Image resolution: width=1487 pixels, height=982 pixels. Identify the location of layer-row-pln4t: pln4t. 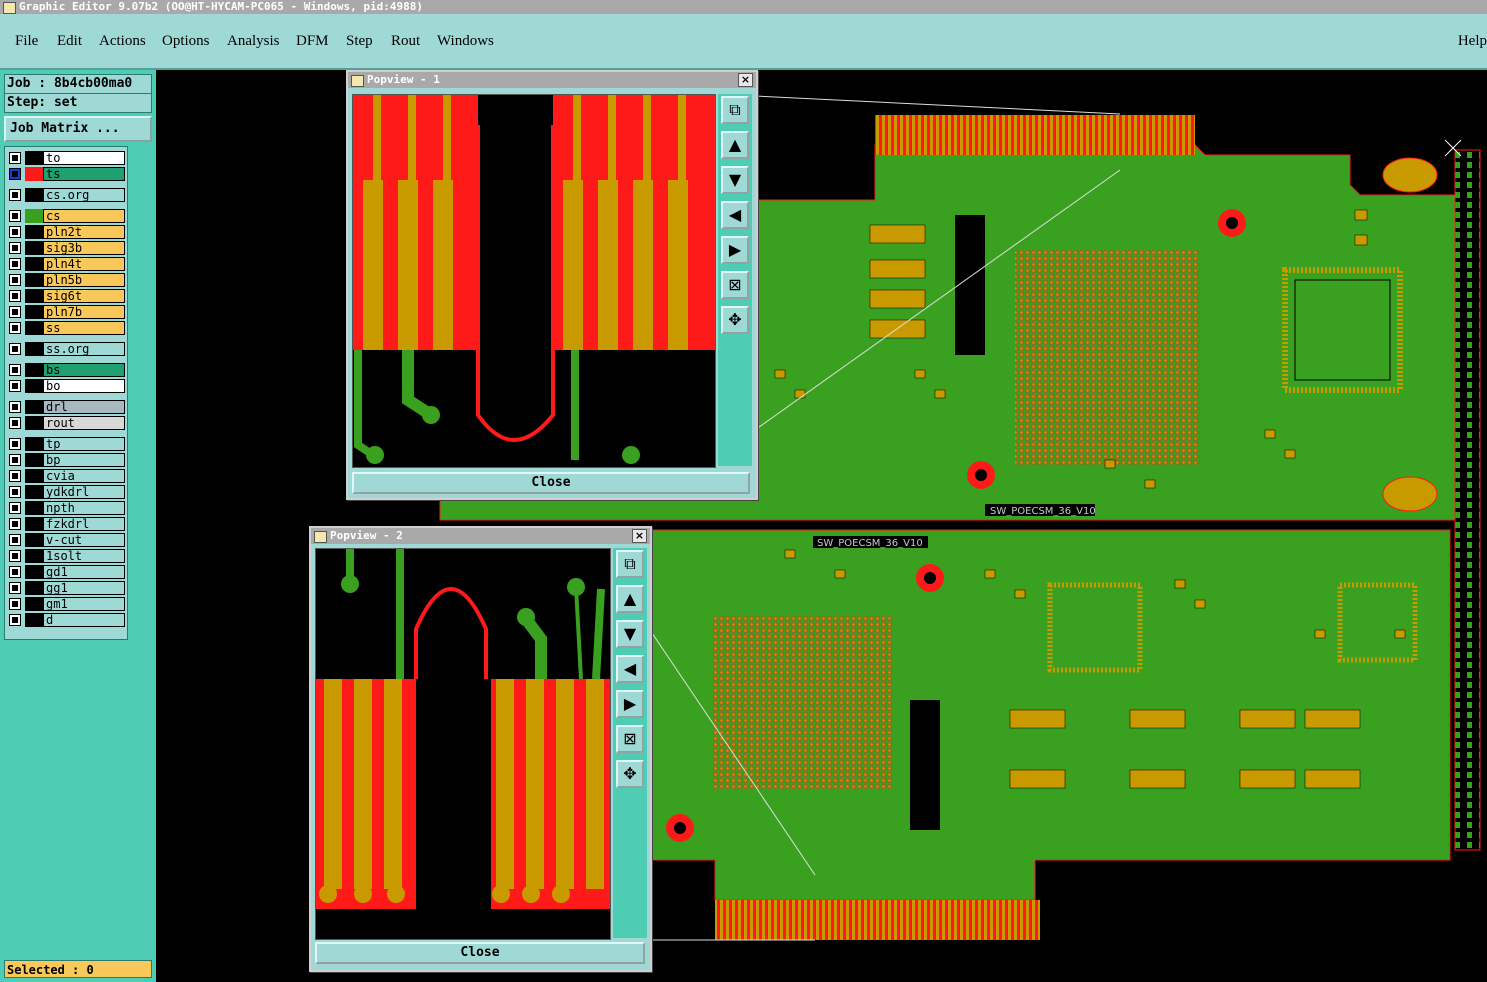
(66, 264).